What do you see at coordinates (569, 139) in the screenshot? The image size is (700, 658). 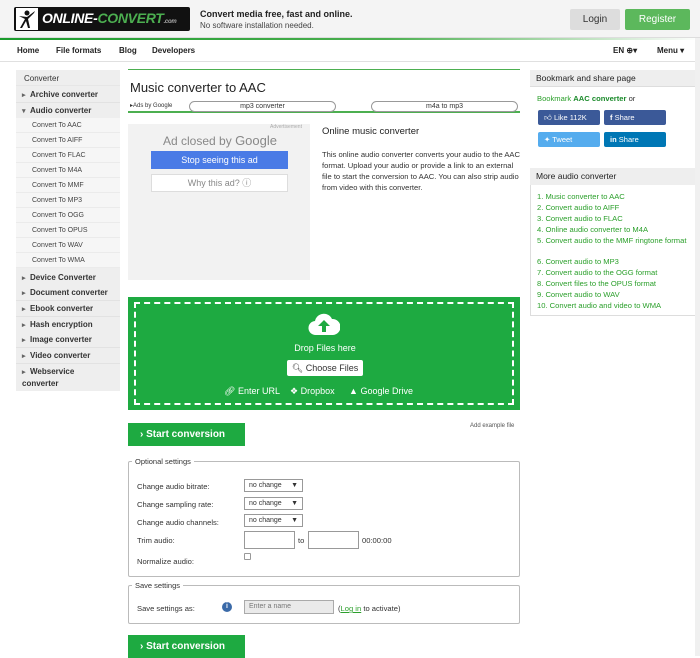 I see `tweet-button: ✦ Tweet` at bounding box center [569, 139].